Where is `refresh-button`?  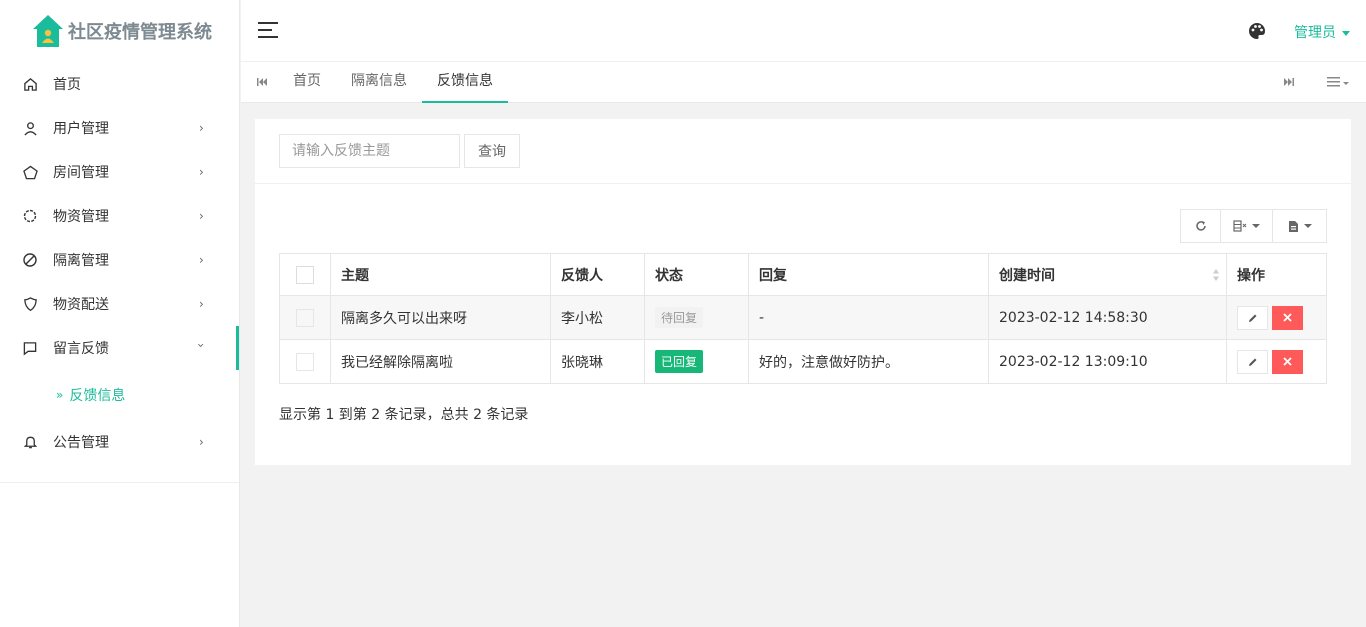
refresh-button is located at coordinates (1201, 226).